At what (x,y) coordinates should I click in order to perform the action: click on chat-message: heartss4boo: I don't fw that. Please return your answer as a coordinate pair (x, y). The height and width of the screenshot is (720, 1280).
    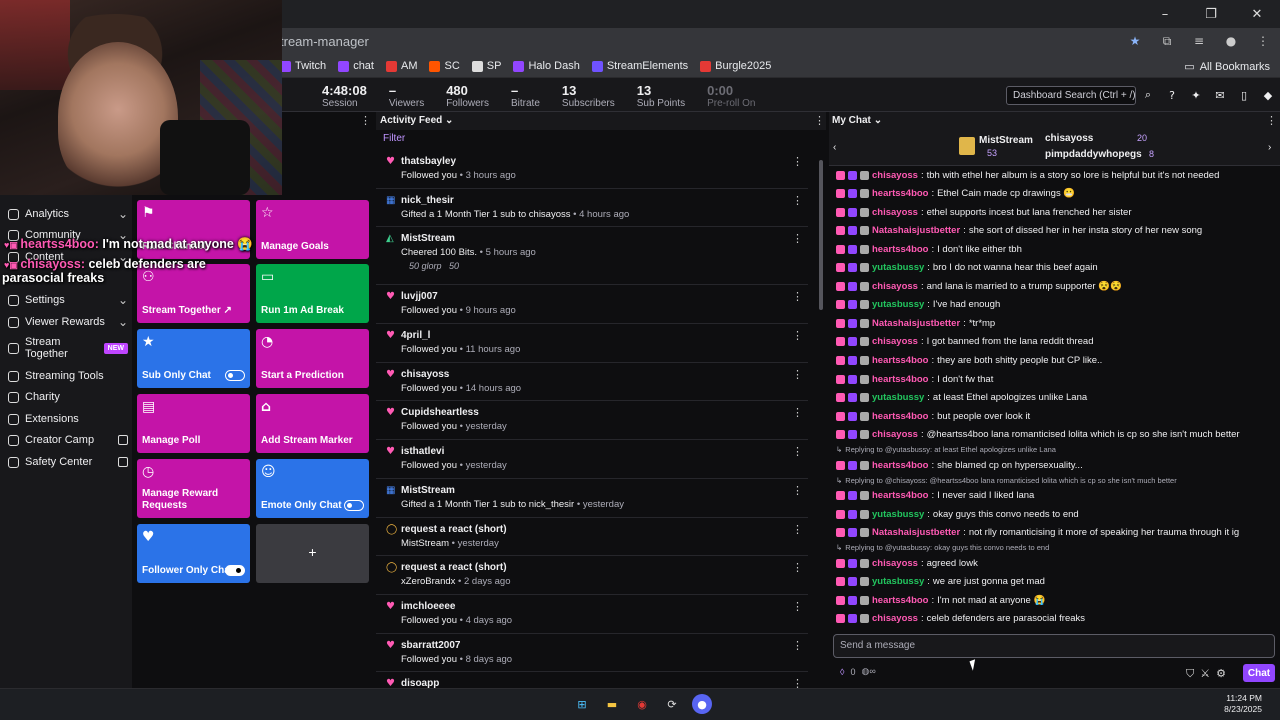
    Looking at the image, I should click on (1051, 379).